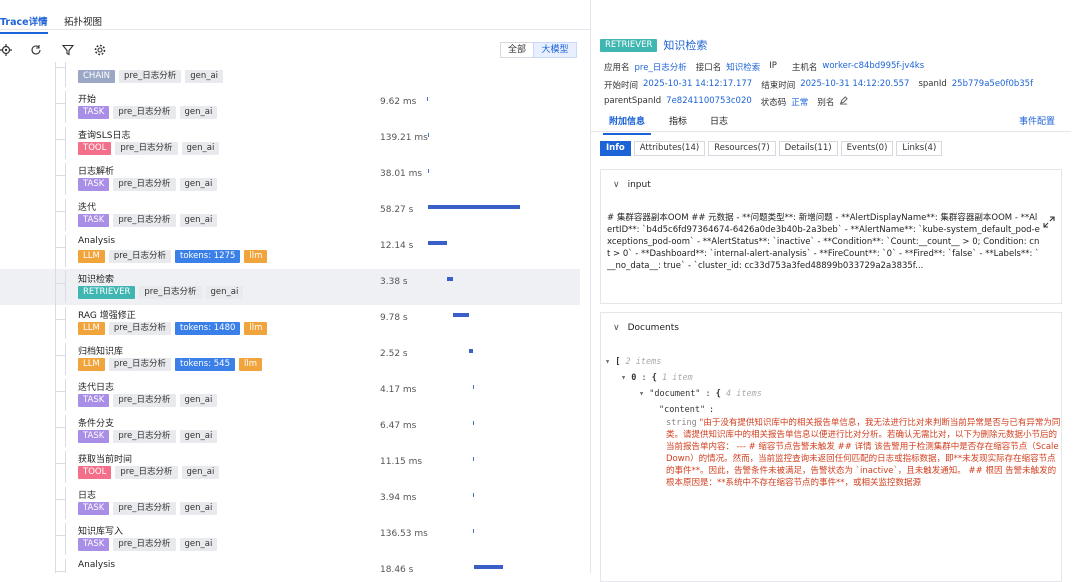 This screenshot has height=582, width=1080. I want to click on subtab-resources: Resources(7), so click(742, 148).